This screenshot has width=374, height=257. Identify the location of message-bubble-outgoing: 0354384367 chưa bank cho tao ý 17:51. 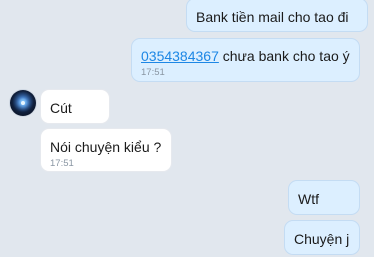
(245, 60).